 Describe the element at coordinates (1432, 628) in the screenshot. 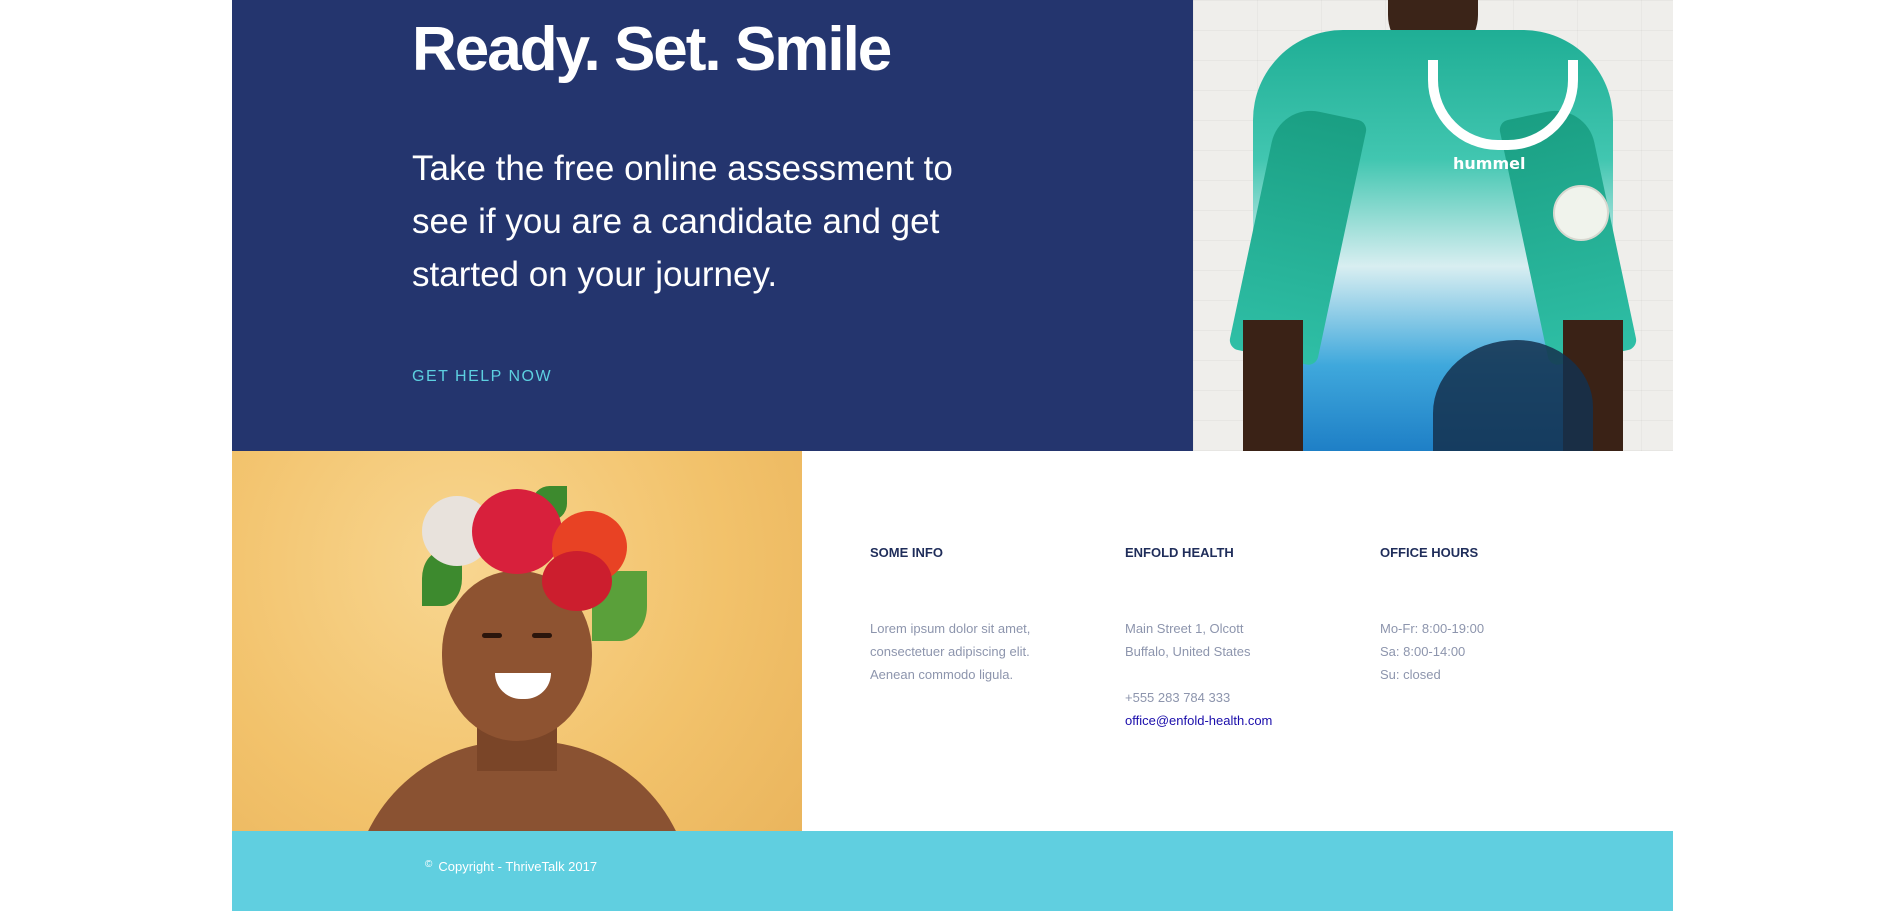

I see `hours-line: Mo-Fr: 8:00-19:00` at that location.